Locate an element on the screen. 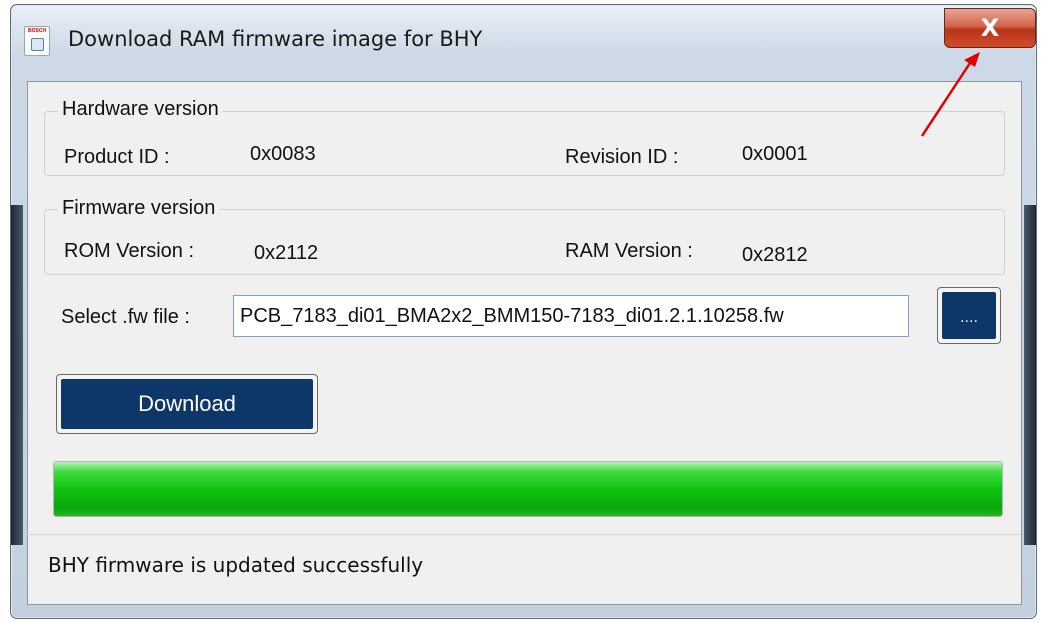 This screenshot has width=1047, height=623. annotation-arrow is located at coordinates (950, 94).